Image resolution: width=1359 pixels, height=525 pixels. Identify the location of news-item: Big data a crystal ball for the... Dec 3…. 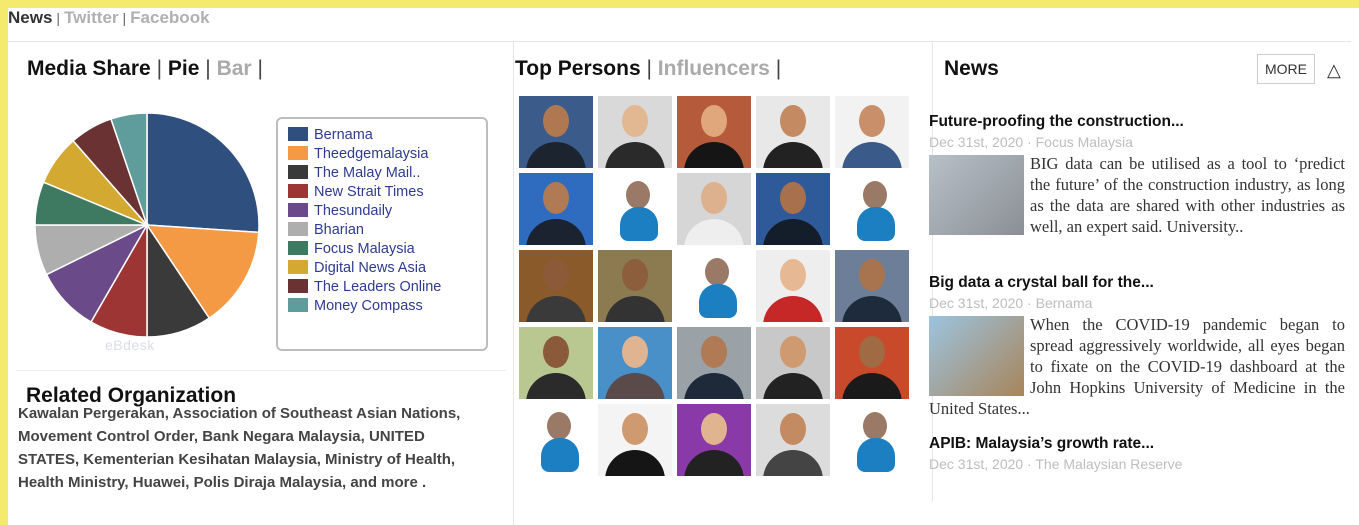
(1137, 346).